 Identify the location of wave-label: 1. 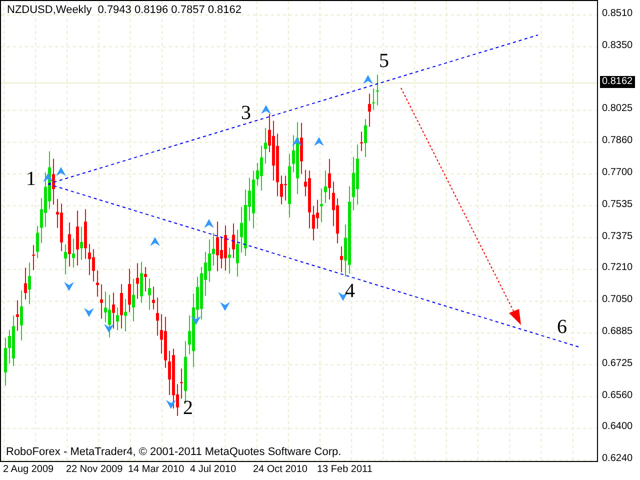
(31, 179).